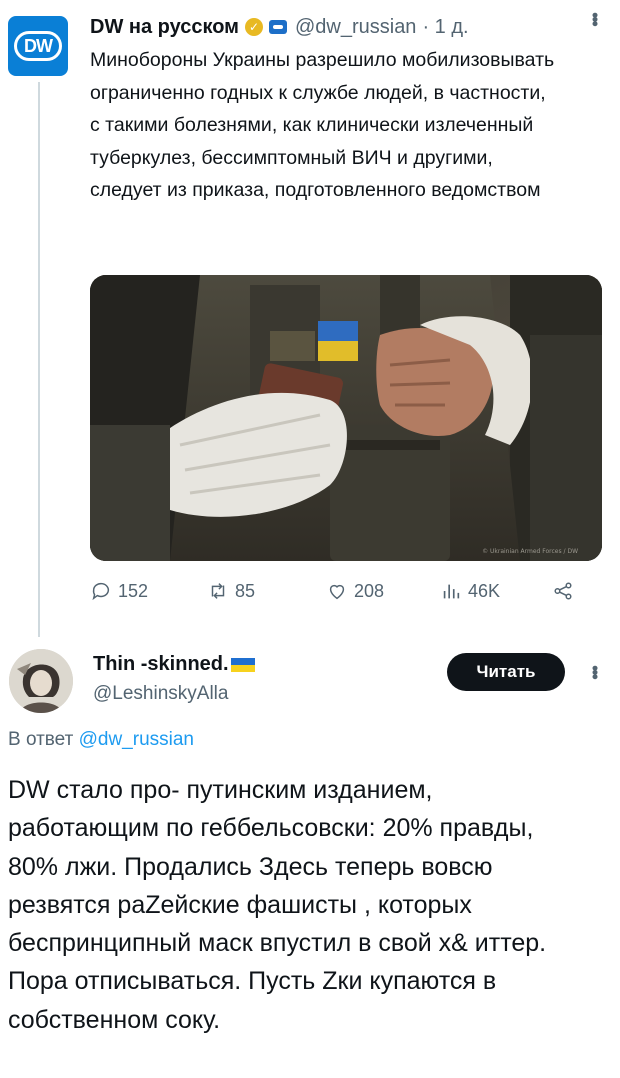 The height and width of the screenshot is (1078, 620). Describe the element at coordinates (41, 739) in the screenshot. I see `reply-to-prefix: В ответ` at that location.